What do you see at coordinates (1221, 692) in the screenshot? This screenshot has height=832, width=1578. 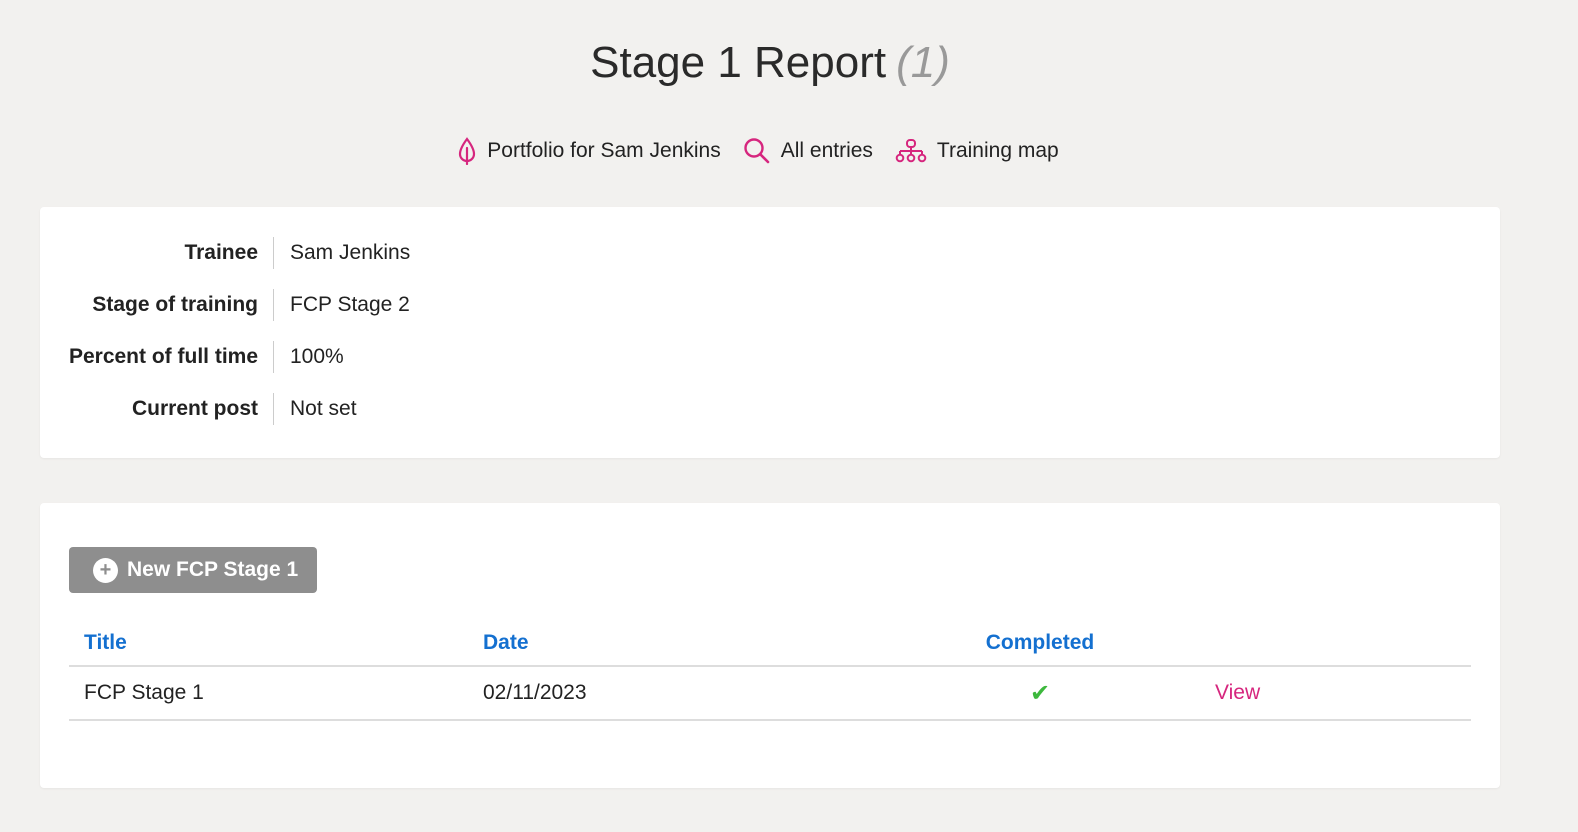 I see `view-link: View` at bounding box center [1221, 692].